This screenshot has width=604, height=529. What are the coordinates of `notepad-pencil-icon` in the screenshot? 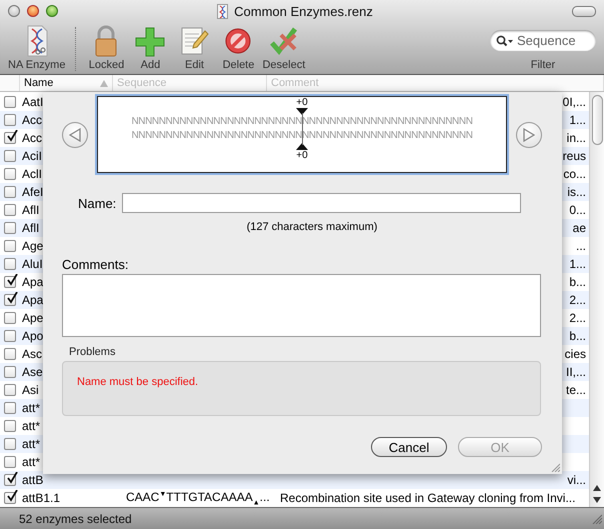 It's located at (194, 41).